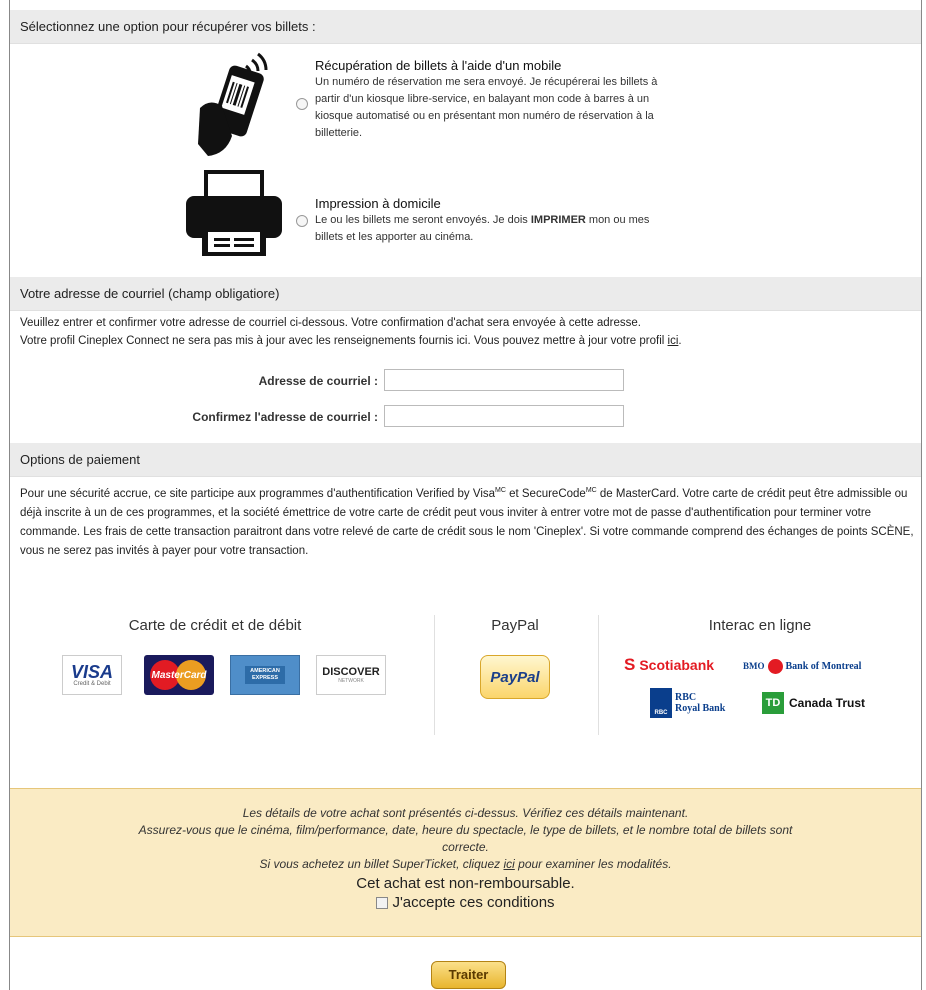 The image size is (926, 990). What do you see at coordinates (754, 666) in the screenshot?
I see `bmo-short-text: BMO` at bounding box center [754, 666].